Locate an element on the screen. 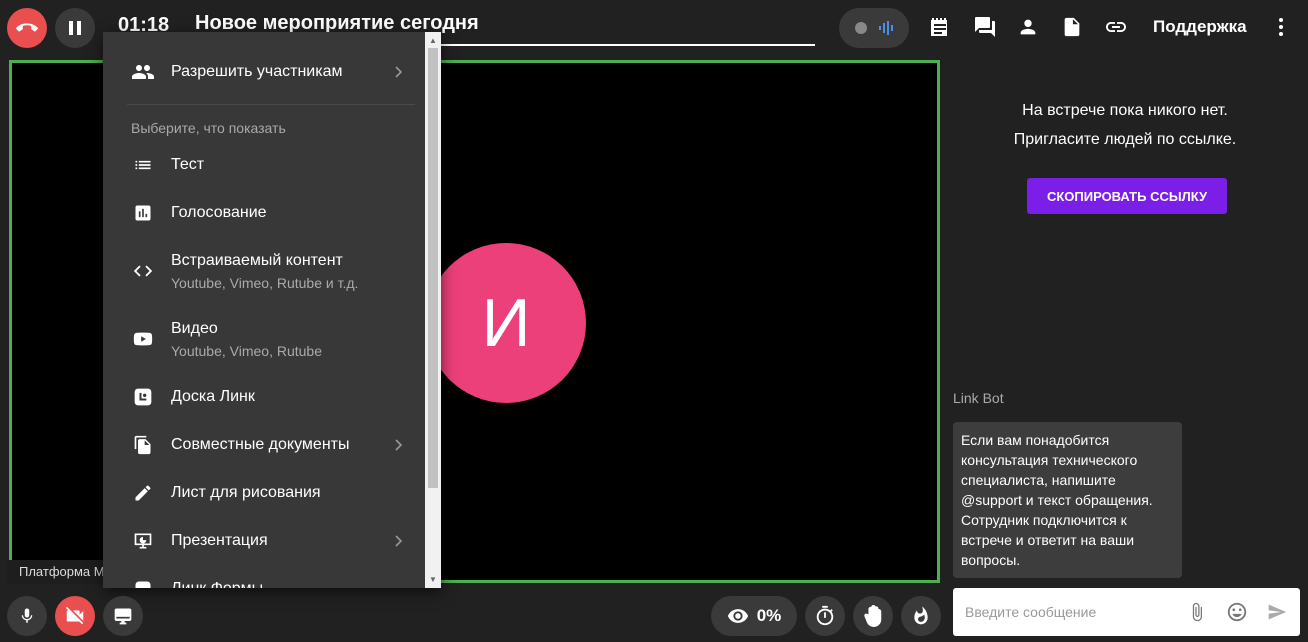 The height and width of the screenshot is (642, 1308). stopwatch-icon is located at coordinates (825, 615).